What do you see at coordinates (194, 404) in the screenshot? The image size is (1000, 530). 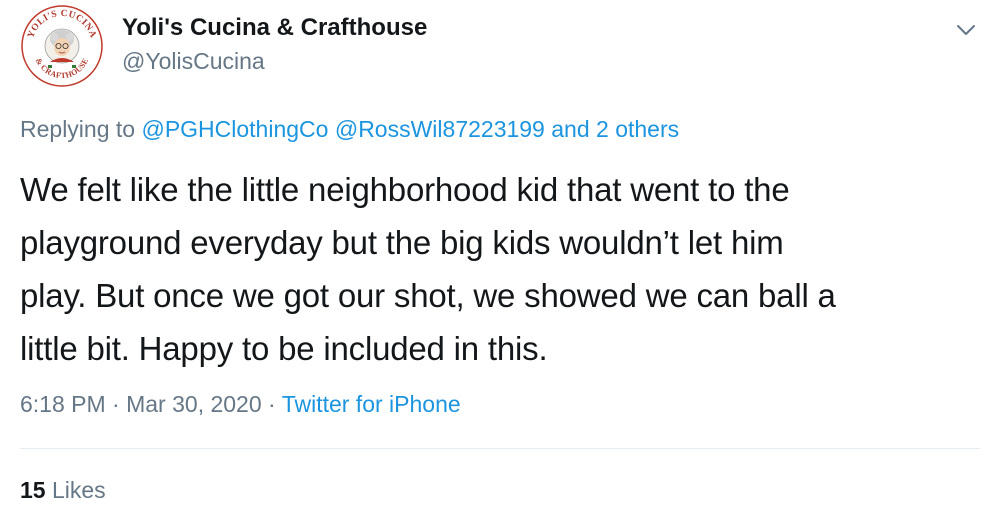 I see `tweet-date: Mar 30, 2020` at bounding box center [194, 404].